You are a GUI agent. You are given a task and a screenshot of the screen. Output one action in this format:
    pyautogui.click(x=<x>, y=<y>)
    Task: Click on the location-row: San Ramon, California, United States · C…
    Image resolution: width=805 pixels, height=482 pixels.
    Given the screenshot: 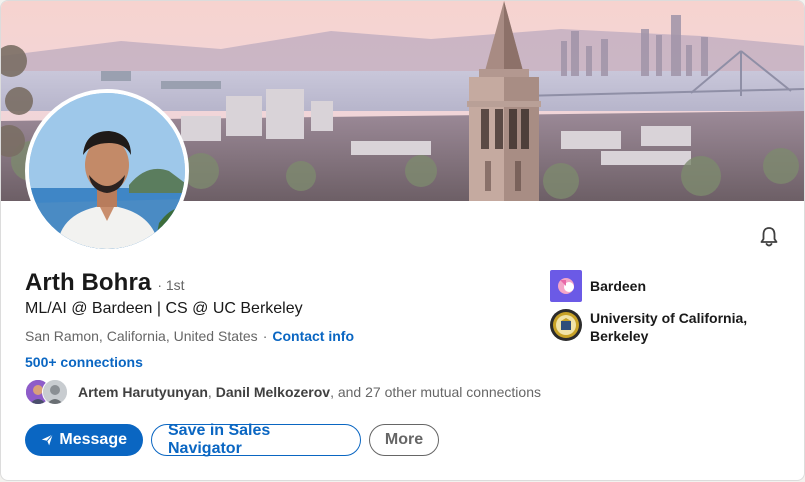 What is the action you would take?
    pyautogui.click(x=189, y=336)
    